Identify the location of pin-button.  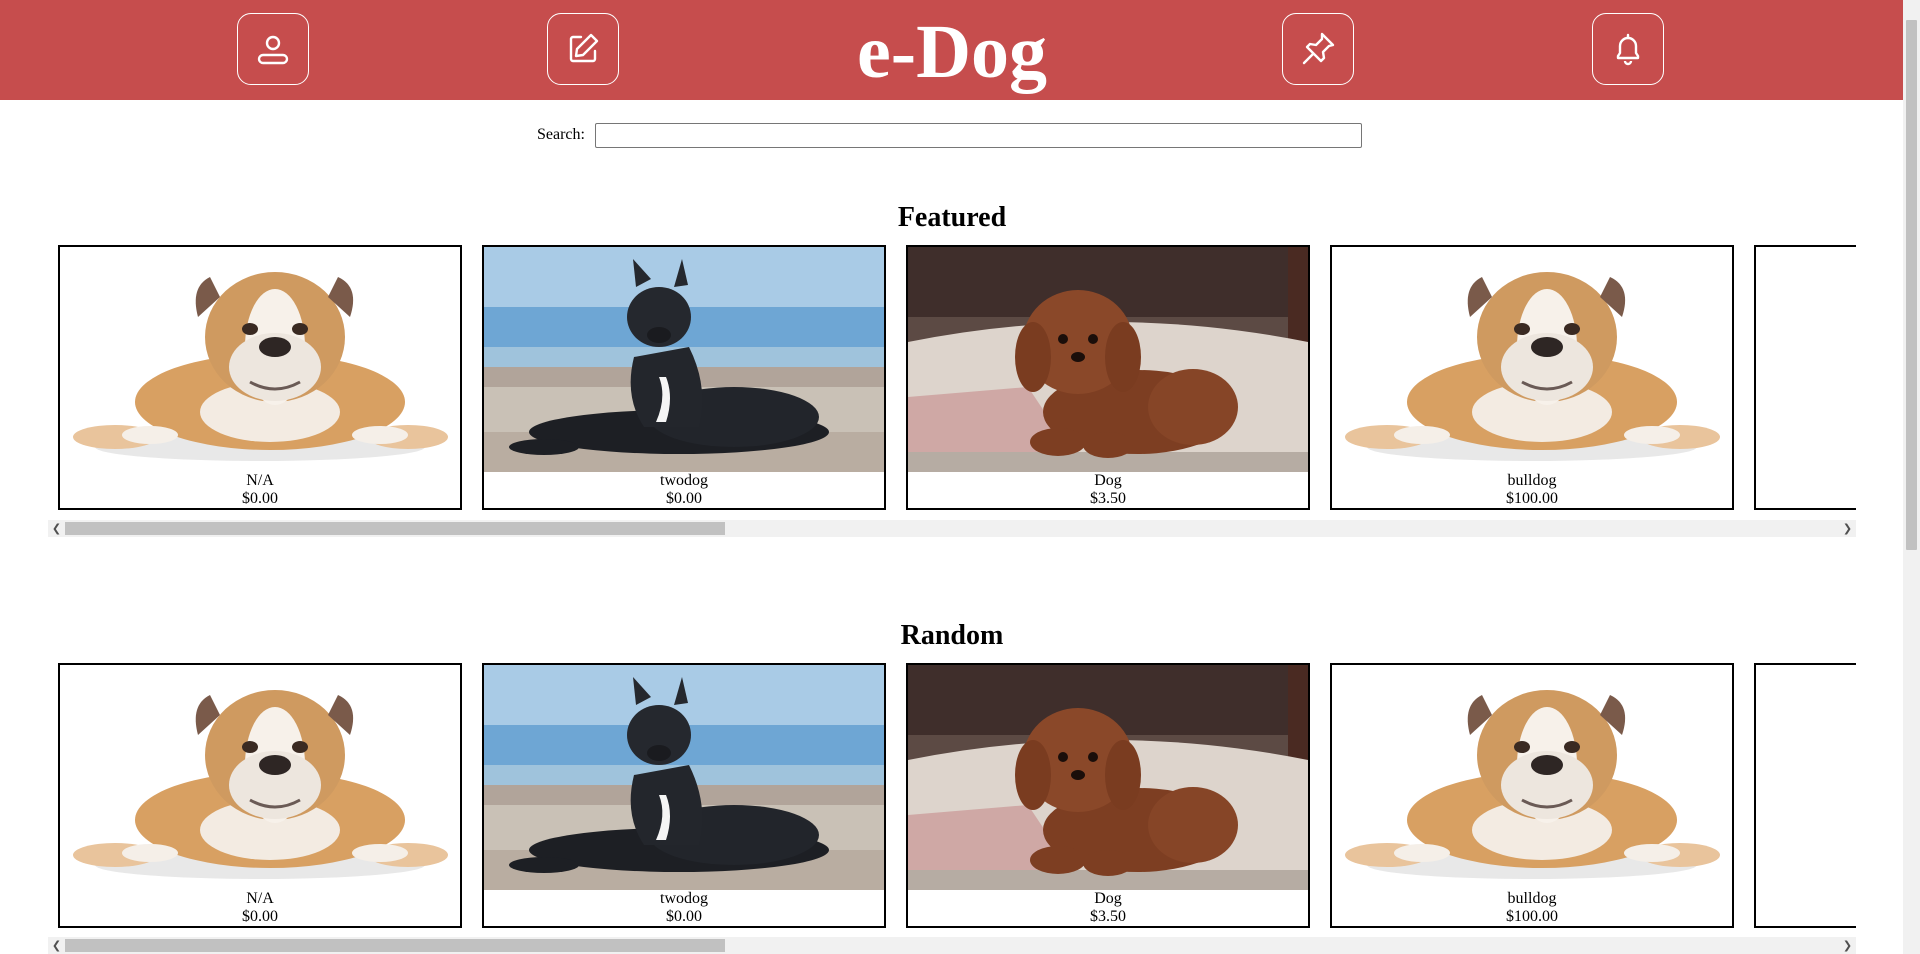
(1318, 49).